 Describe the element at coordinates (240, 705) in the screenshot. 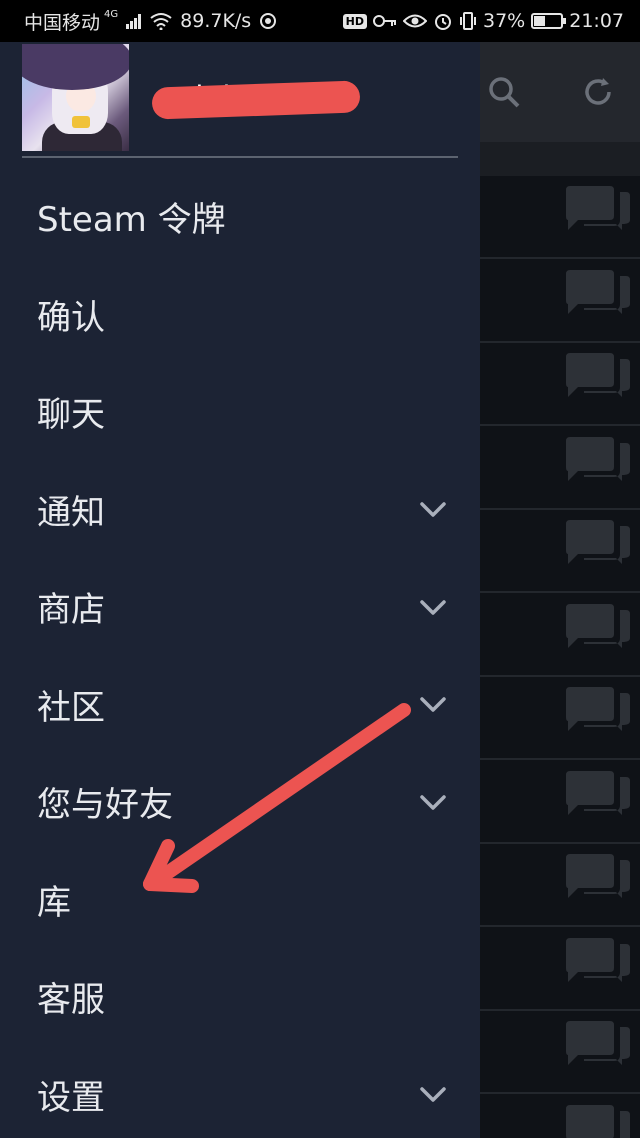

I see `menu-item-community: 社区` at that location.